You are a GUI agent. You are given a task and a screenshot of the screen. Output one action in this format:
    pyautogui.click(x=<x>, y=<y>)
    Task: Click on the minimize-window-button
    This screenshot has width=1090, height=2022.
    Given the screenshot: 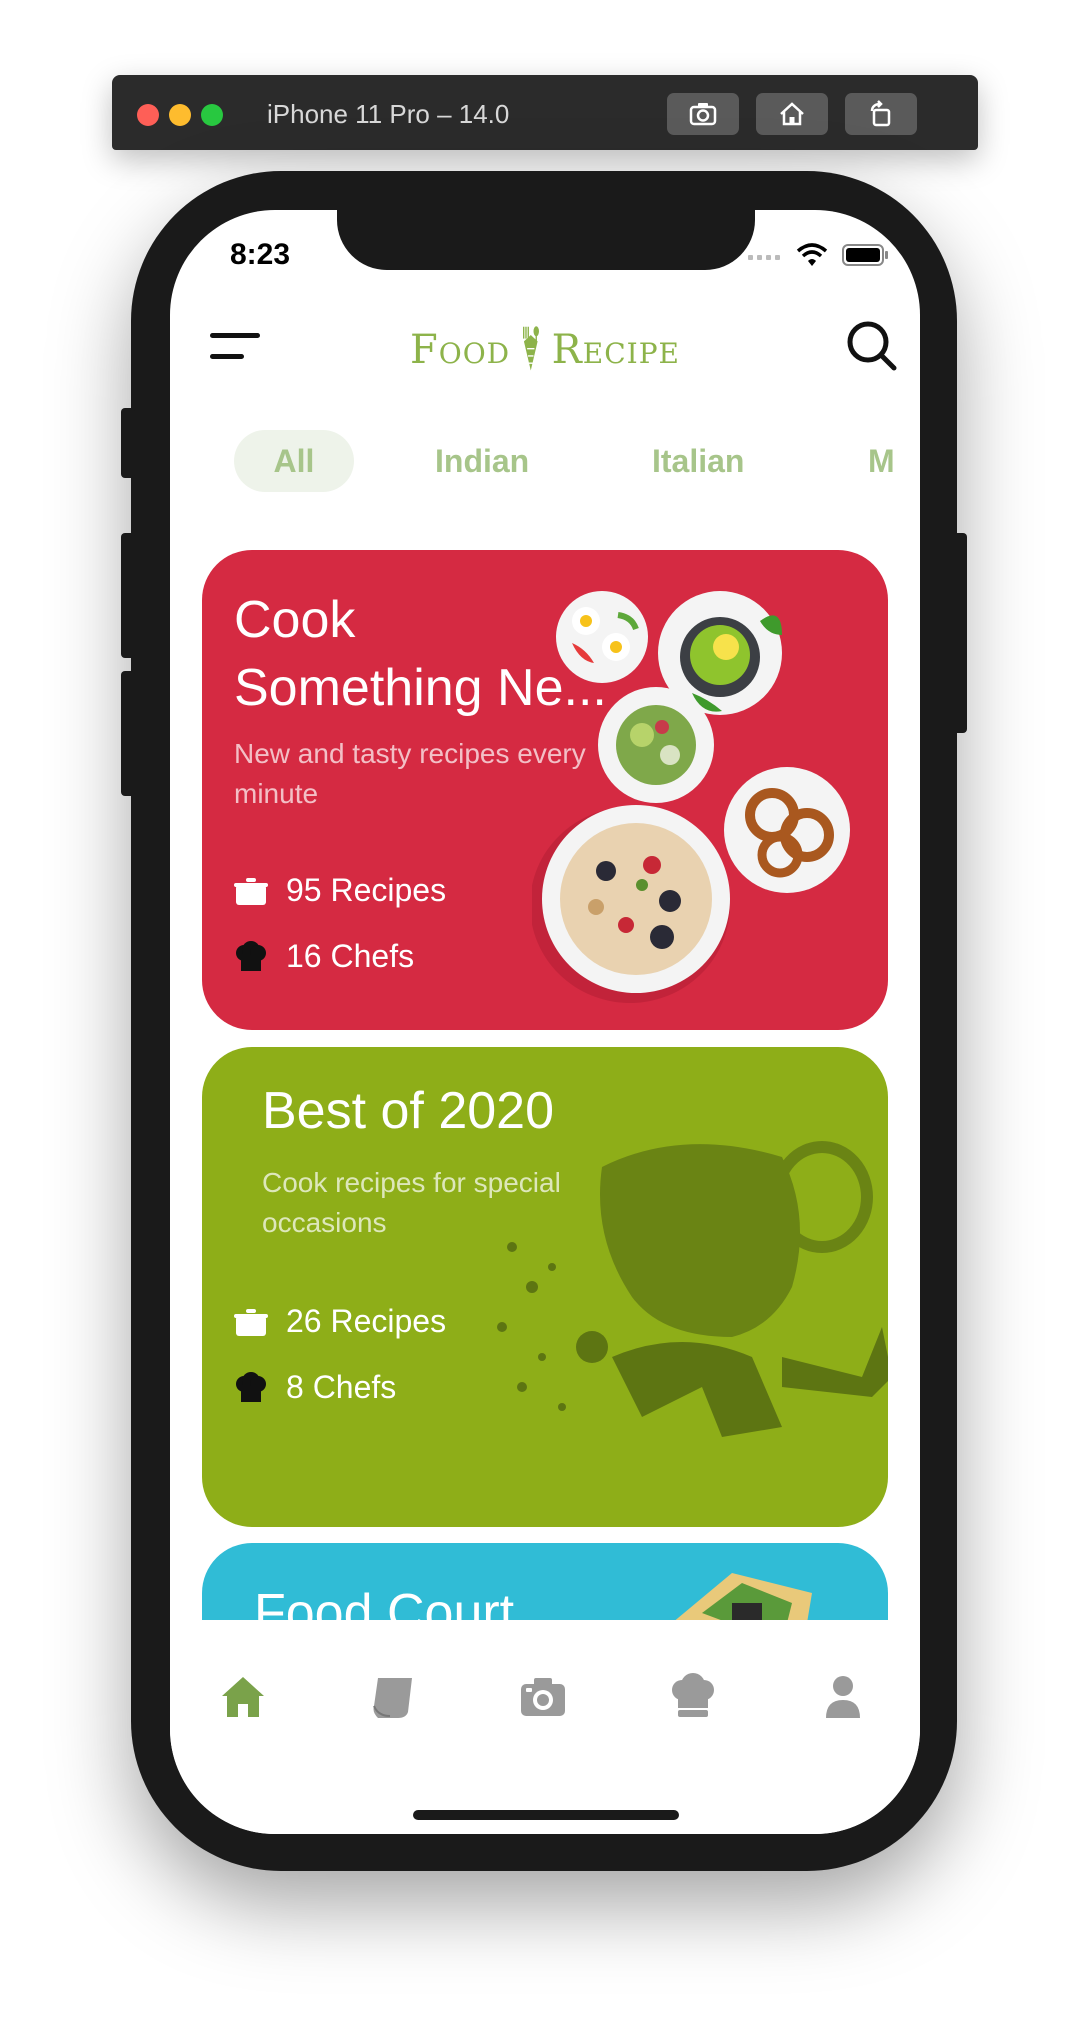 What is the action you would take?
    pyautogui.click(x=180, y=115)
    